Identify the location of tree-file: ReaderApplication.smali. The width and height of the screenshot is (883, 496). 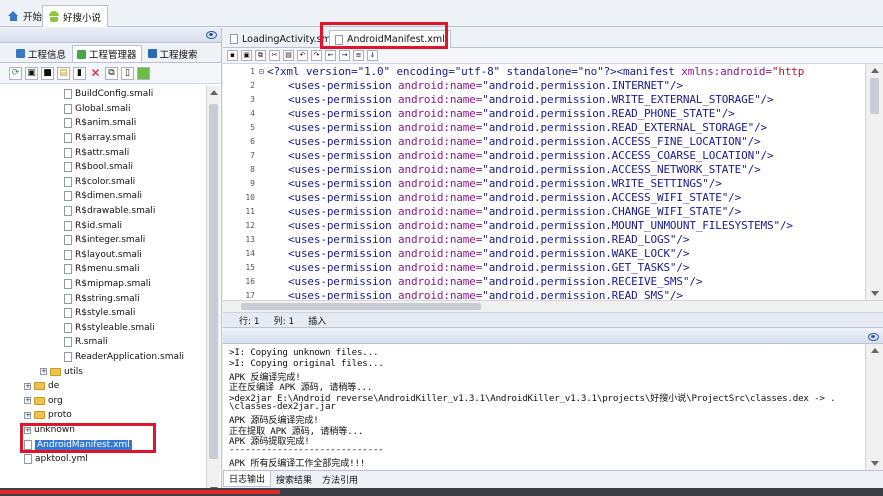
(124, 357).